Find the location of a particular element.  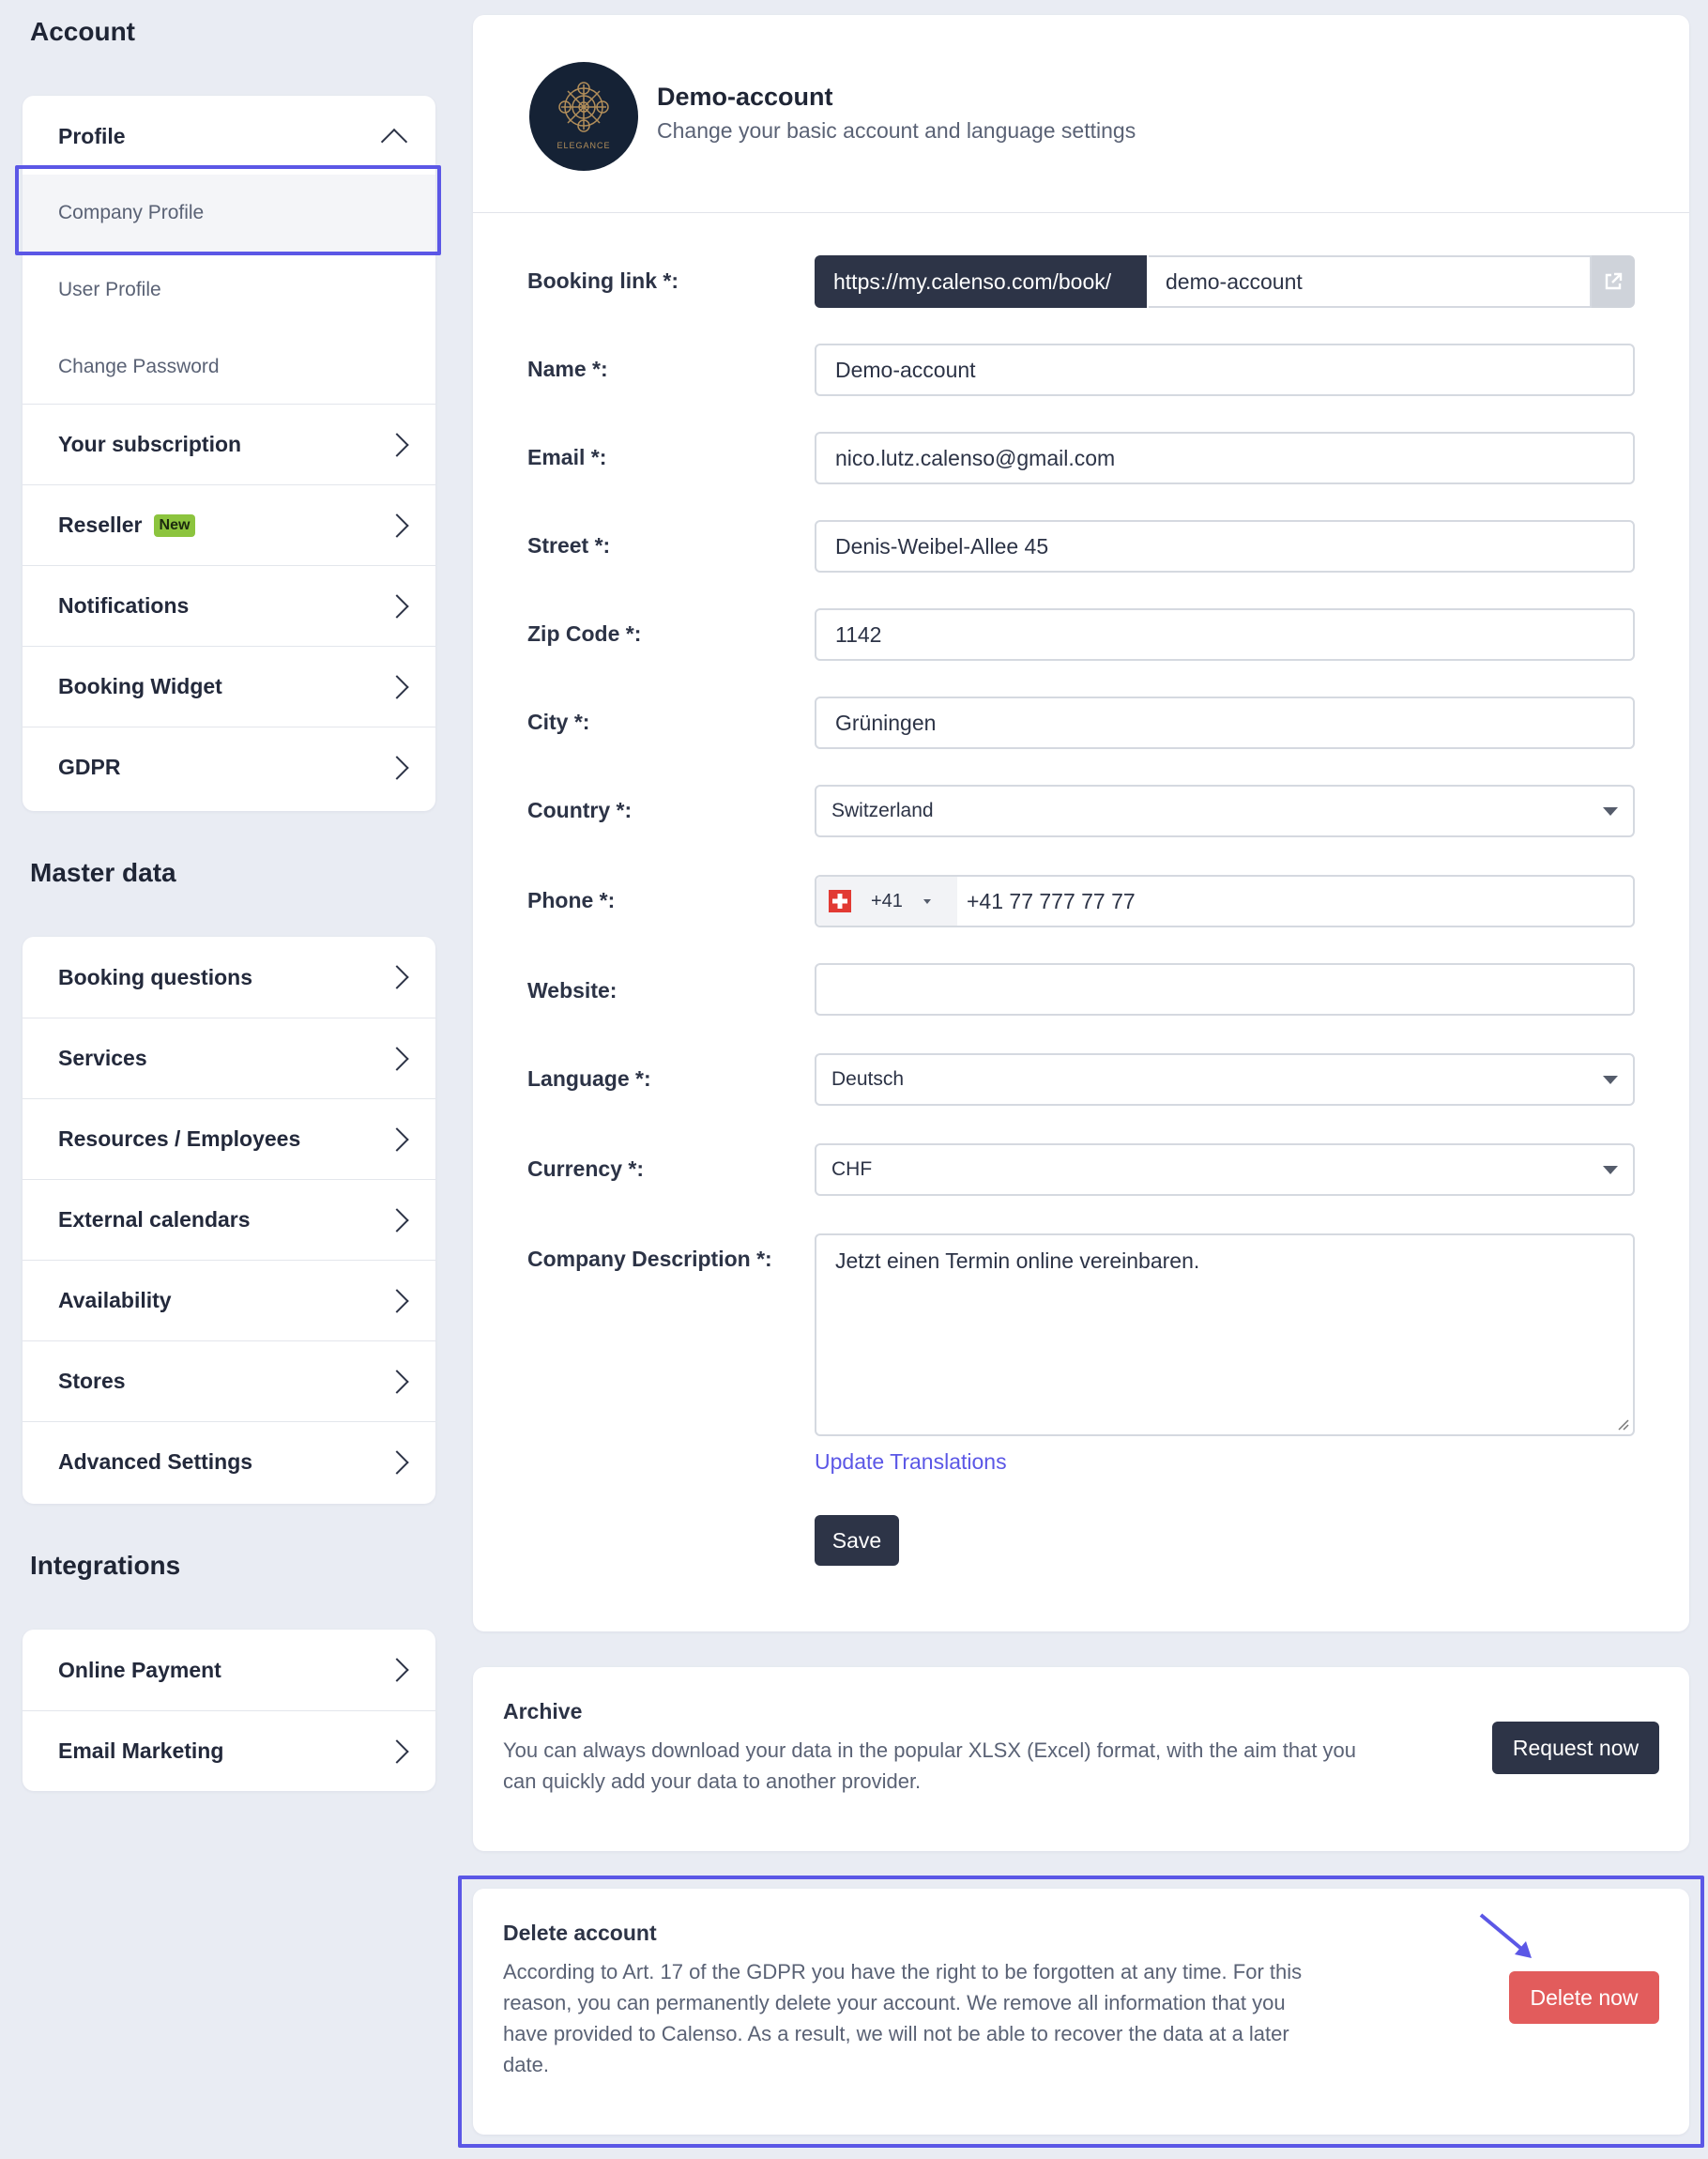

company-description-textarea: Jetzt einen Termin online vereinbaren. is located at coordinates (1225, 1334).